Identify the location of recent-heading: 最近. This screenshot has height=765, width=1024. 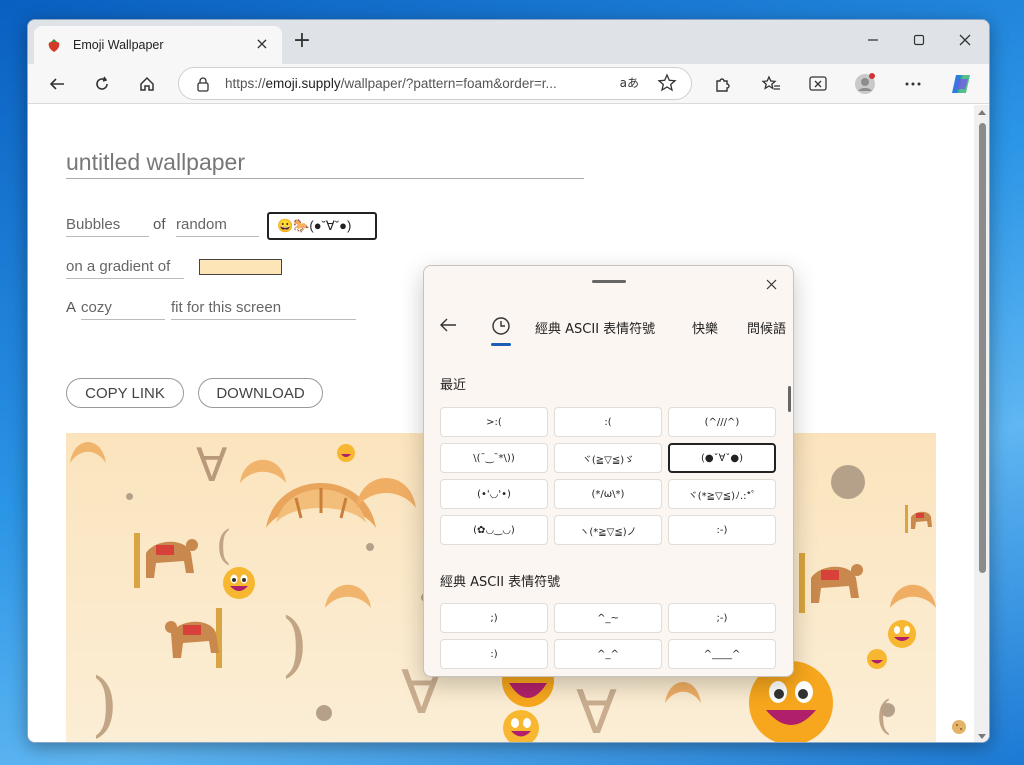
(453, 385).